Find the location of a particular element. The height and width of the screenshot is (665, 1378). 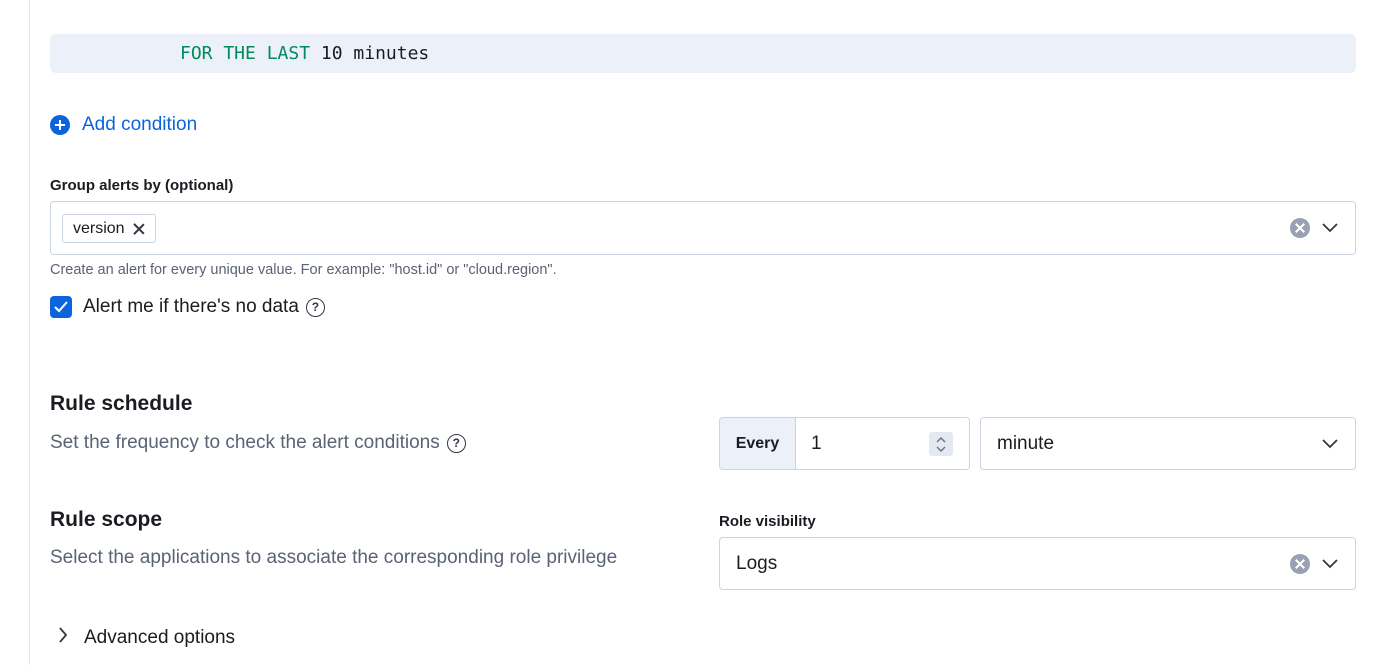

role-visibility-label: Role visibility is located at coordinates (767, 521).